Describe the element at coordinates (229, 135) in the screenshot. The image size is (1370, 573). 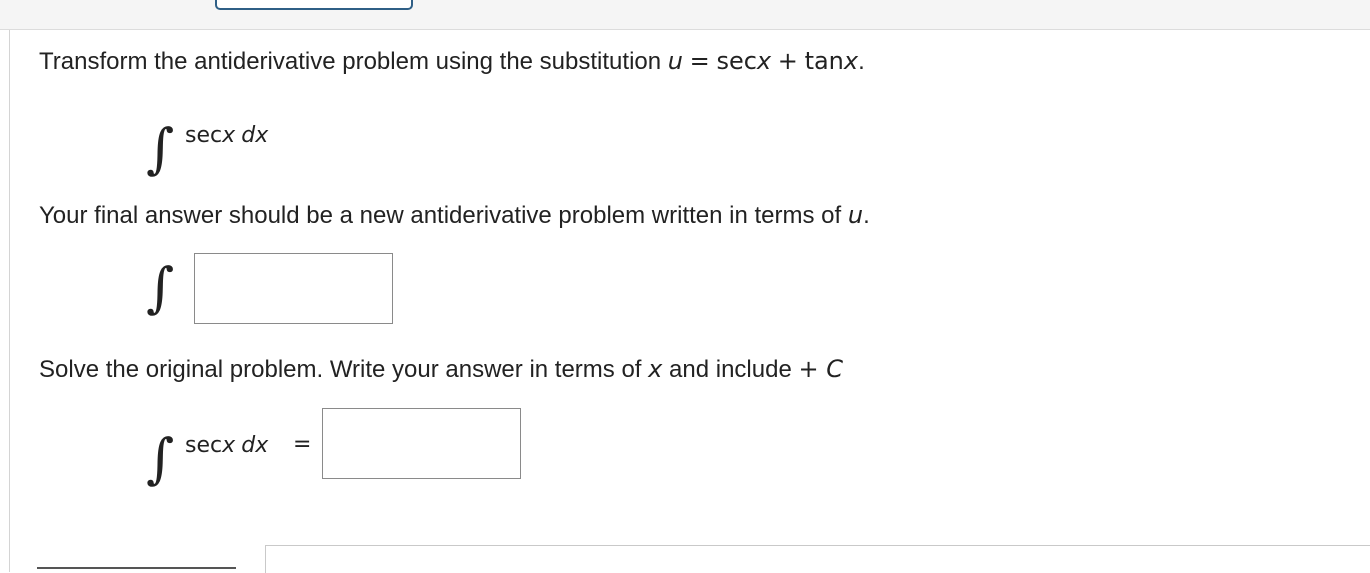
I see `integral-1-var: x` at that location.